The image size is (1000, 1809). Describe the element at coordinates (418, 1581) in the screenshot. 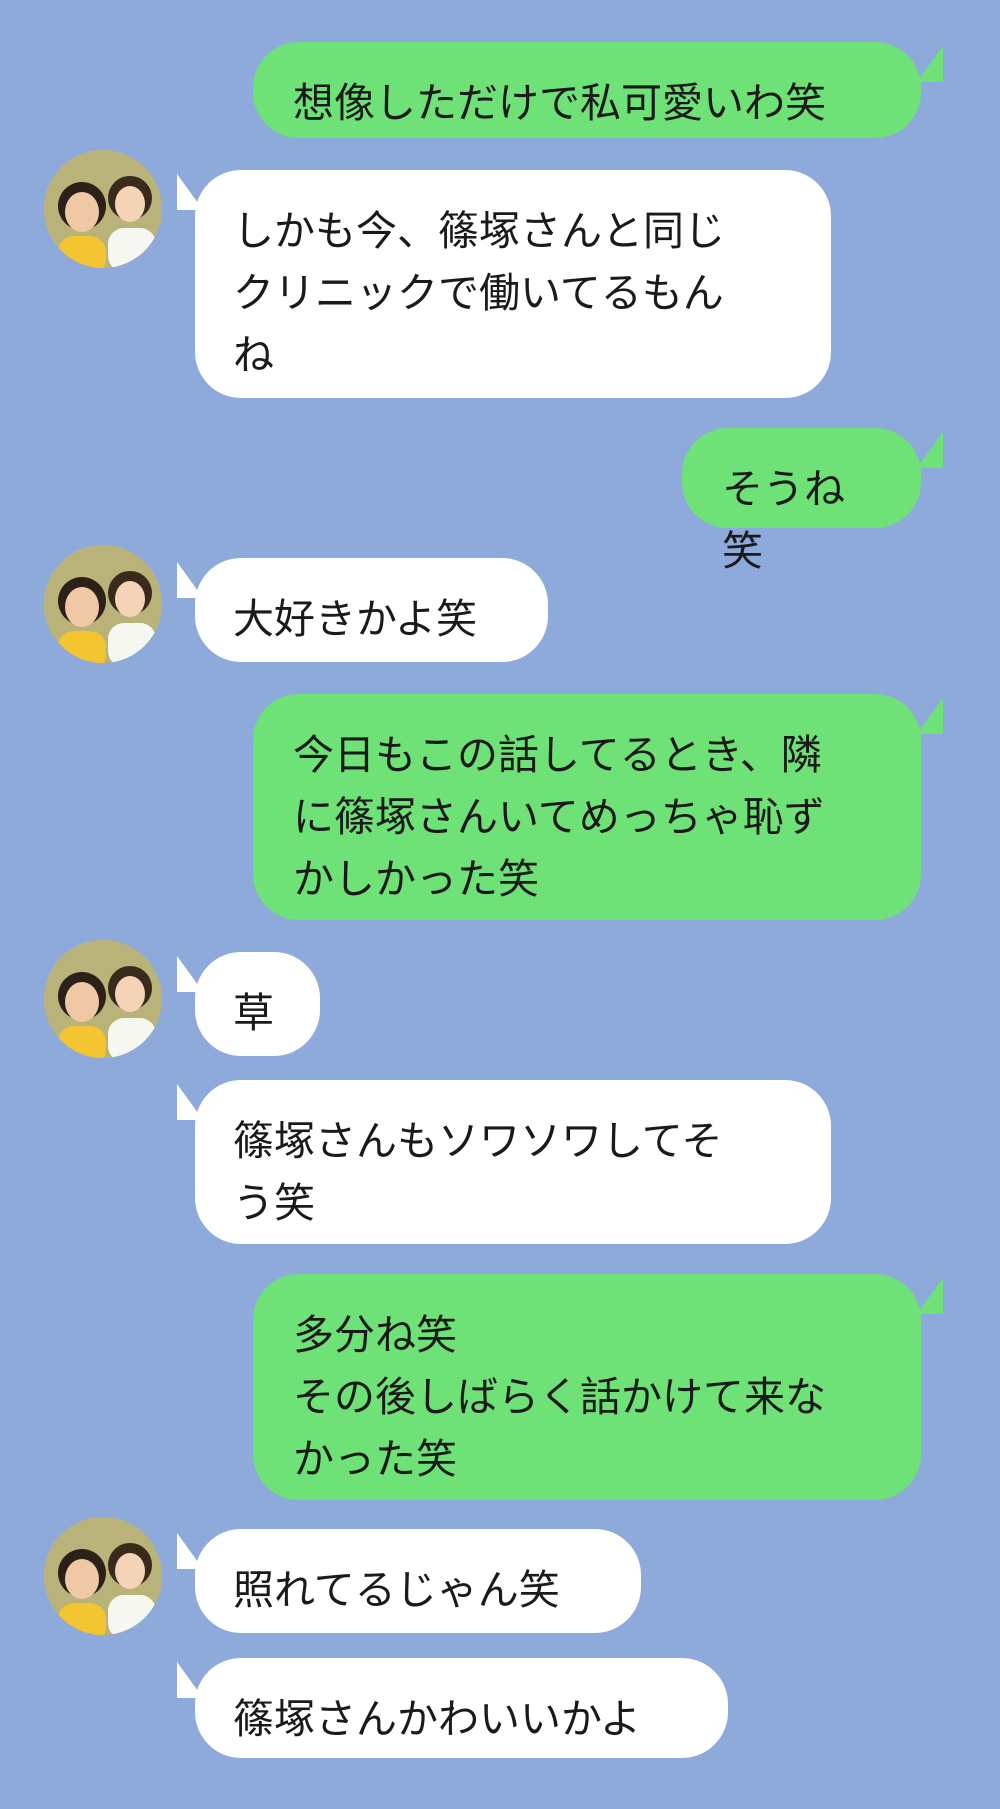

I see `message-bubble: 照れてるじゃん笑` at that location.